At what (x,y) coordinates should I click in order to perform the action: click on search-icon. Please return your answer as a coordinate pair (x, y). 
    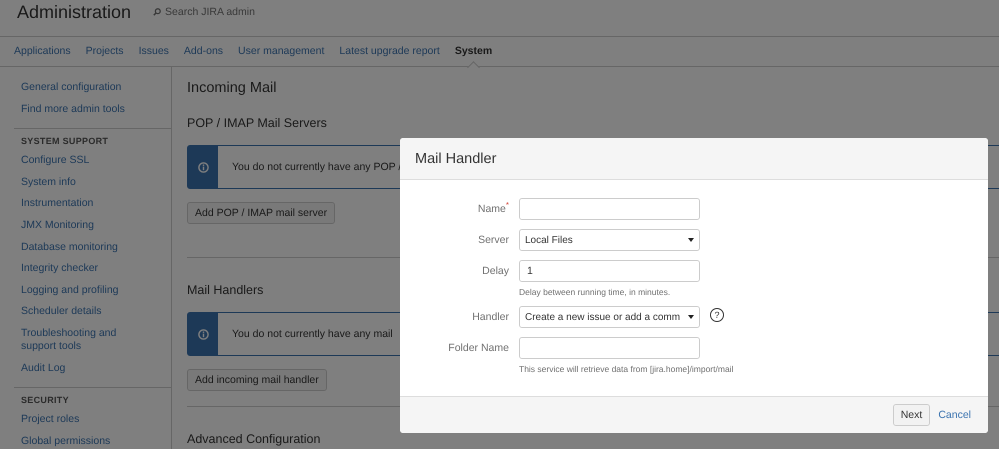
    Looking at the image, I should click on (157, 12).